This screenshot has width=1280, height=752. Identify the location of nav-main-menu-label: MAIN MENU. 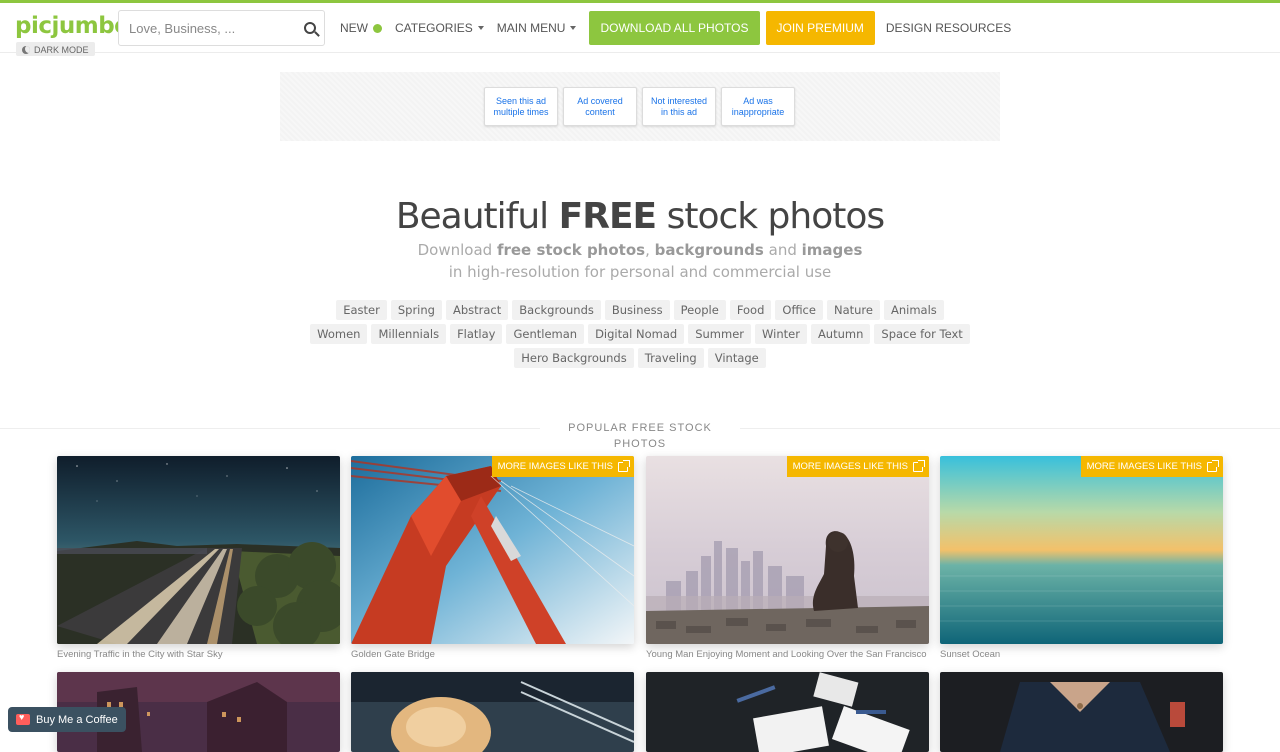
(531, 28).